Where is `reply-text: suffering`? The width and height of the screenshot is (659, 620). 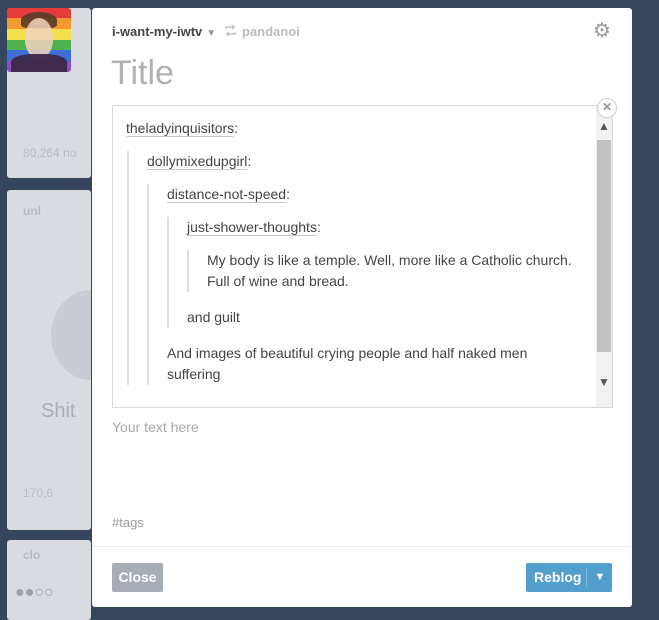 reply-text: suffering is located at coordinates (194, 374).